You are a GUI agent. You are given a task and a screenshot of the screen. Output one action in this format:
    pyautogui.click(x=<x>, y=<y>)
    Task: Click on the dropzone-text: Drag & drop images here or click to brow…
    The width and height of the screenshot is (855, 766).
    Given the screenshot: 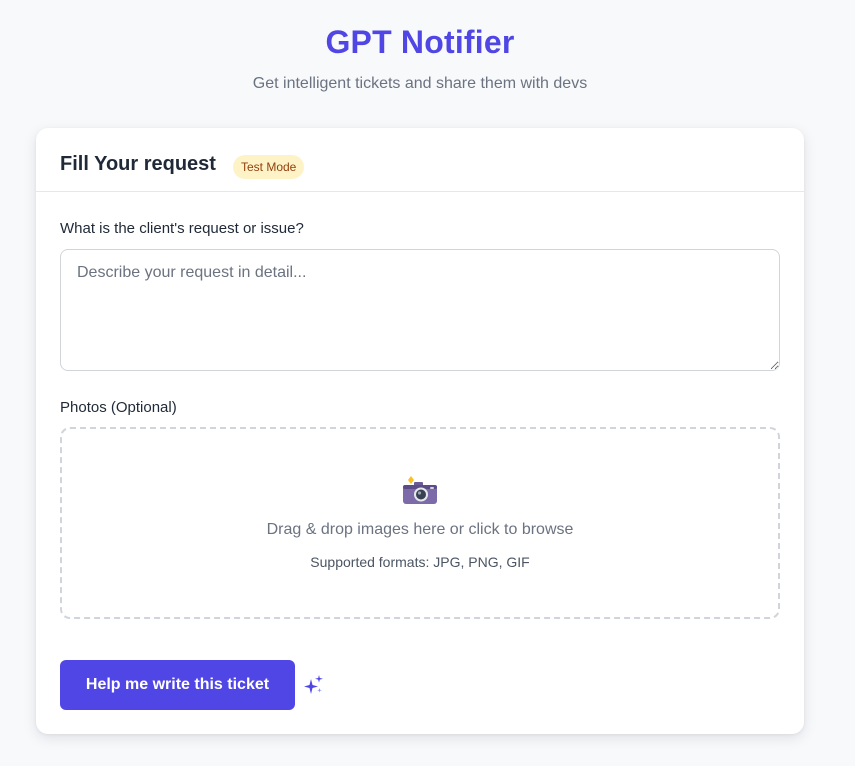 What is the action you would take?
    pyautogui.click(x=420, y=529)
    